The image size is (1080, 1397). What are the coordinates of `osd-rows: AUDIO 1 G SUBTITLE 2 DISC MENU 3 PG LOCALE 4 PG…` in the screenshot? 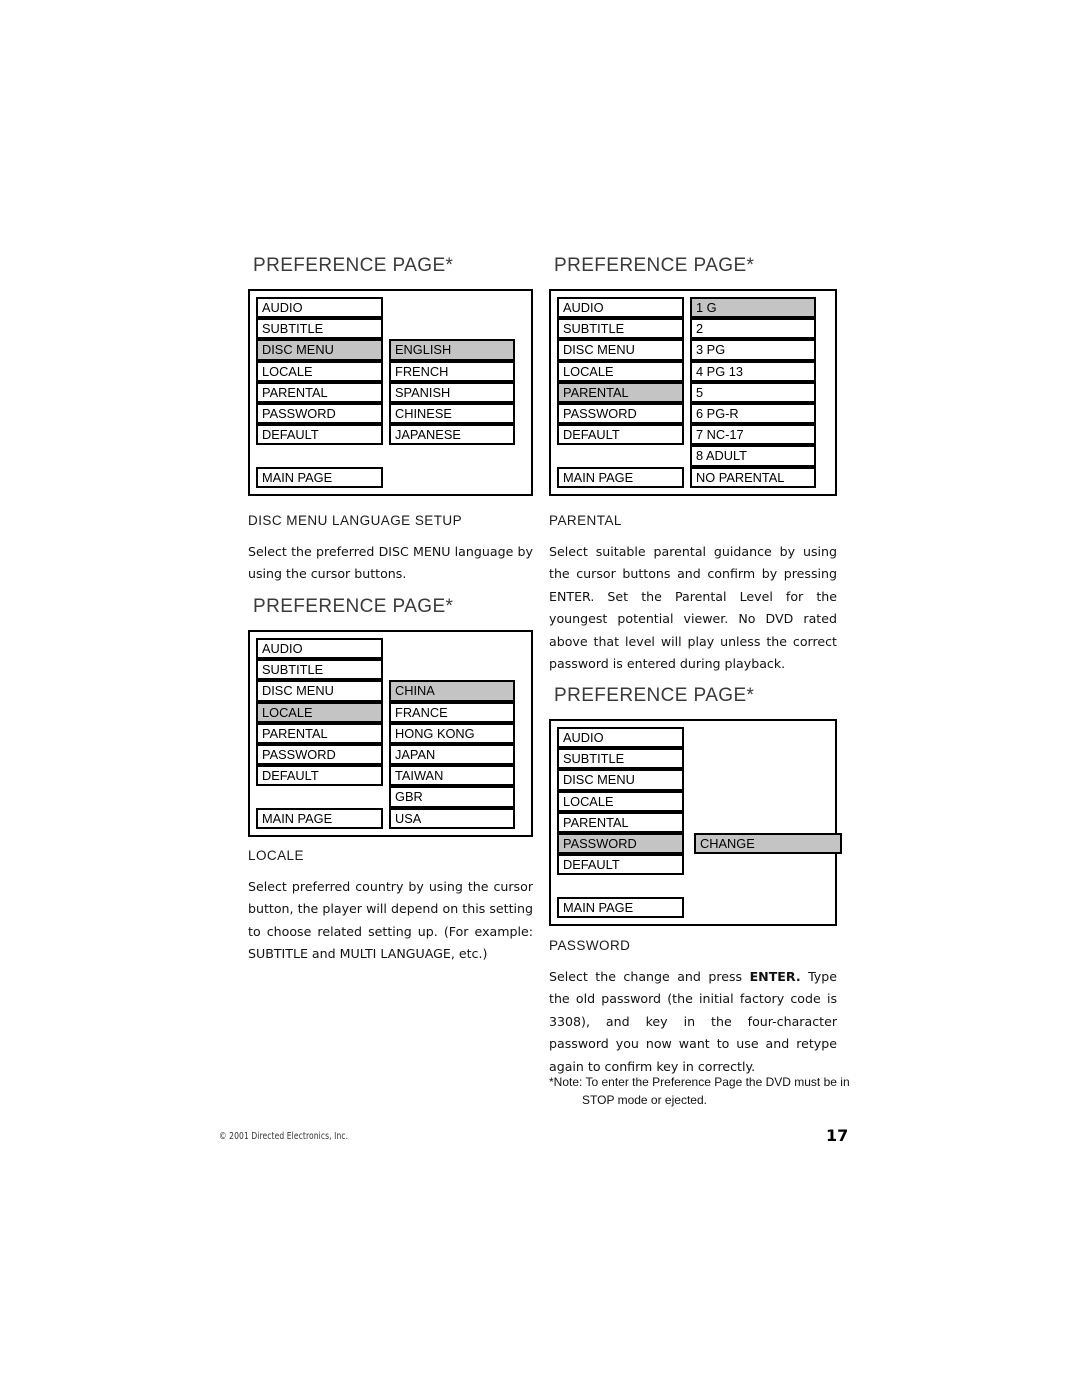 It's located at (693, 392).